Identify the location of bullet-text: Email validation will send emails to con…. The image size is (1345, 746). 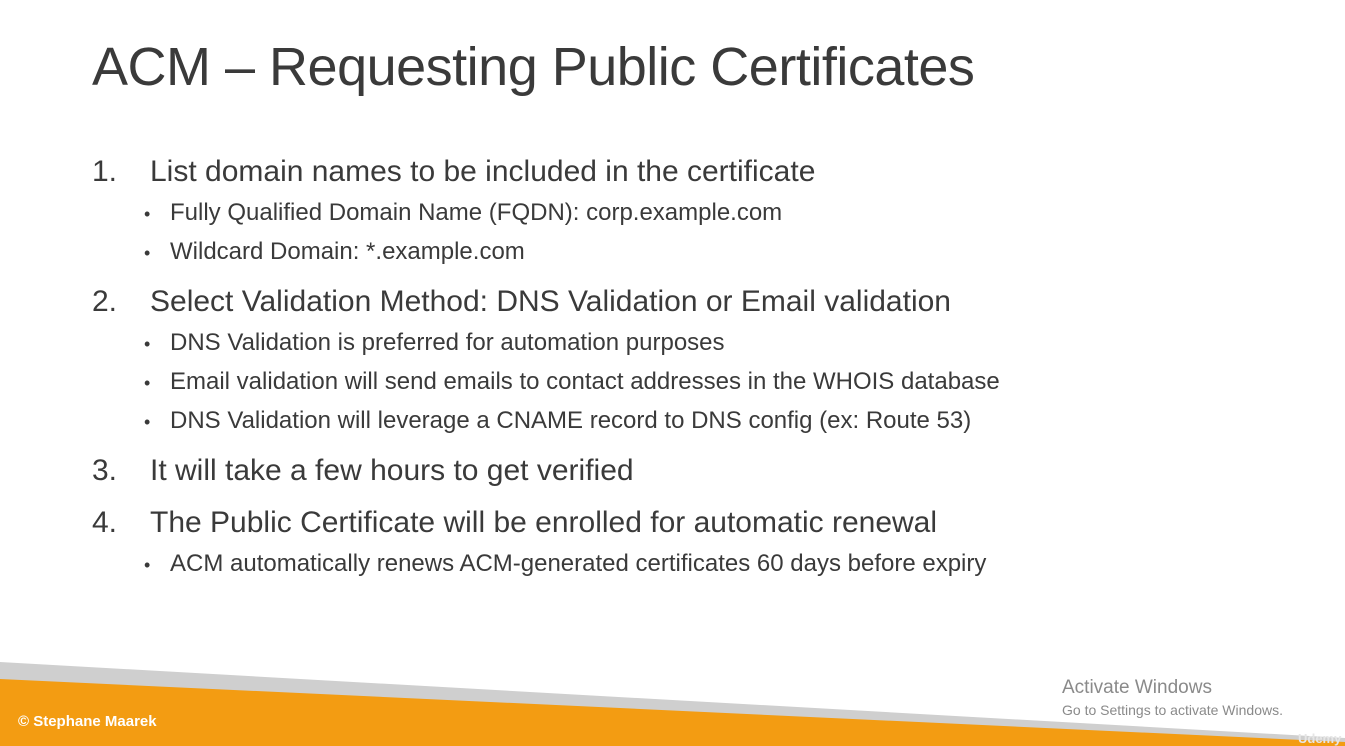
(585, 381).